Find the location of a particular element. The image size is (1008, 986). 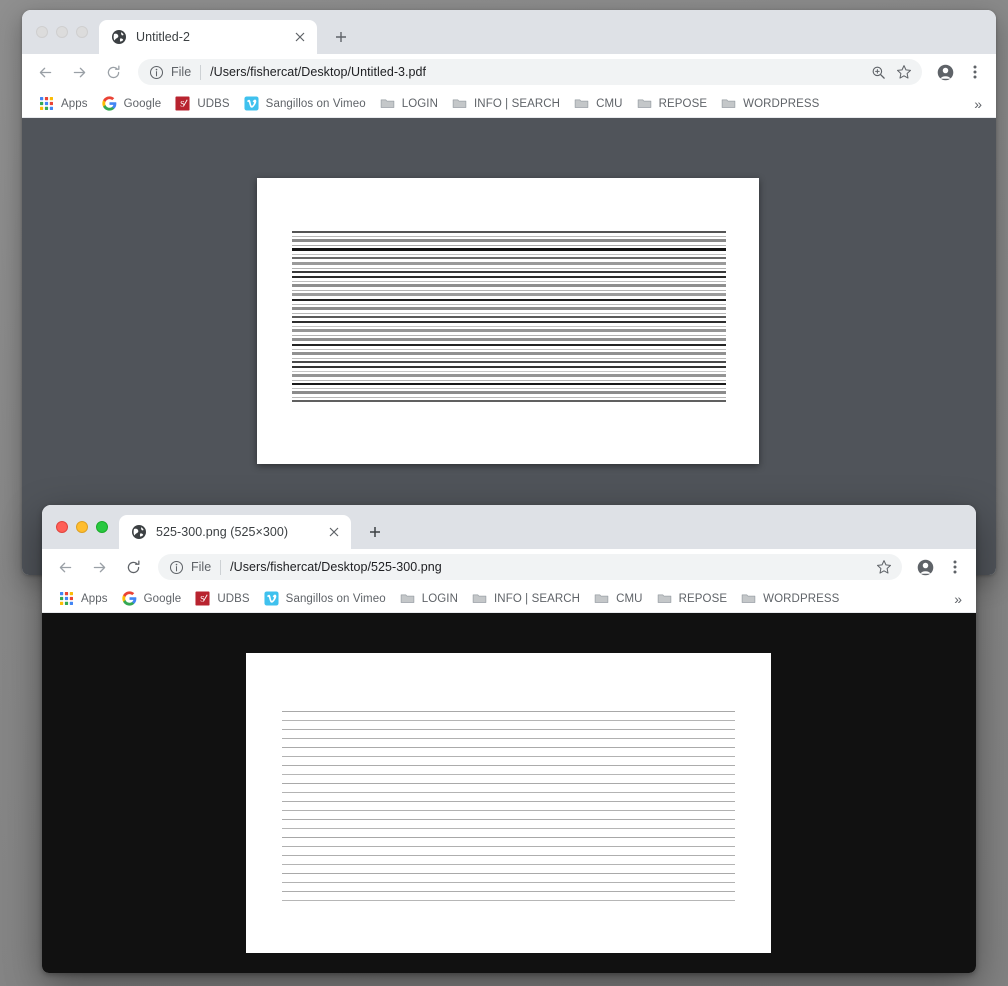

vimeo-icon is located at coordinates (272, 598).